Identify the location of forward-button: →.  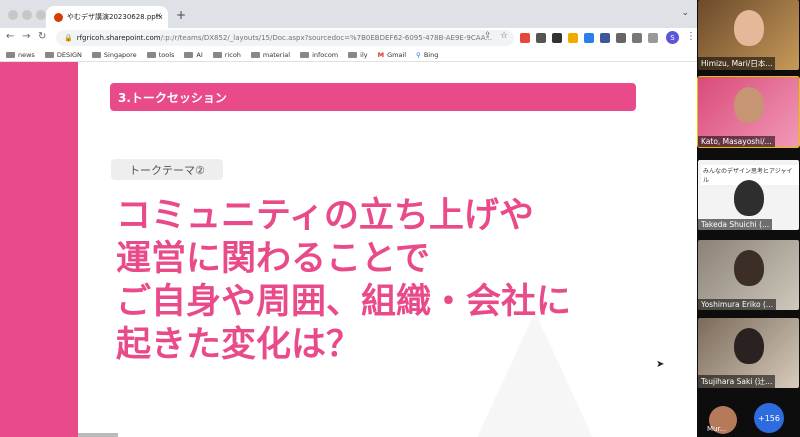
(26, 36).